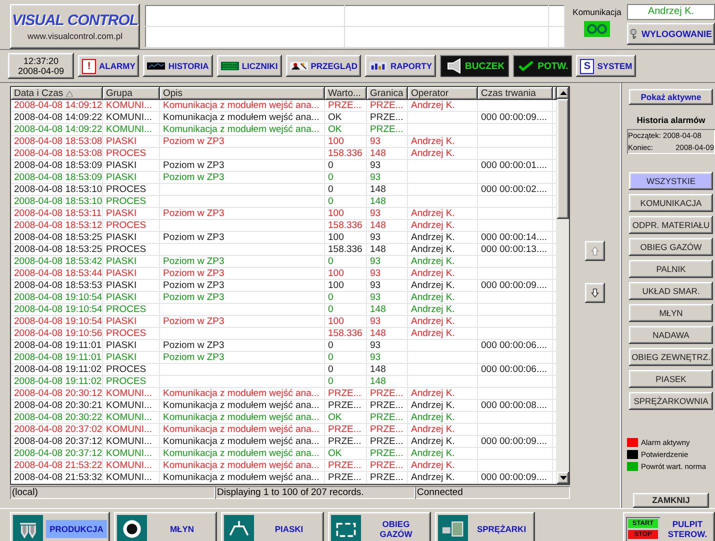 This screenshot has height=541, width=715. I want to click on toolbar-button: BUCZEK, so click(474, 66).